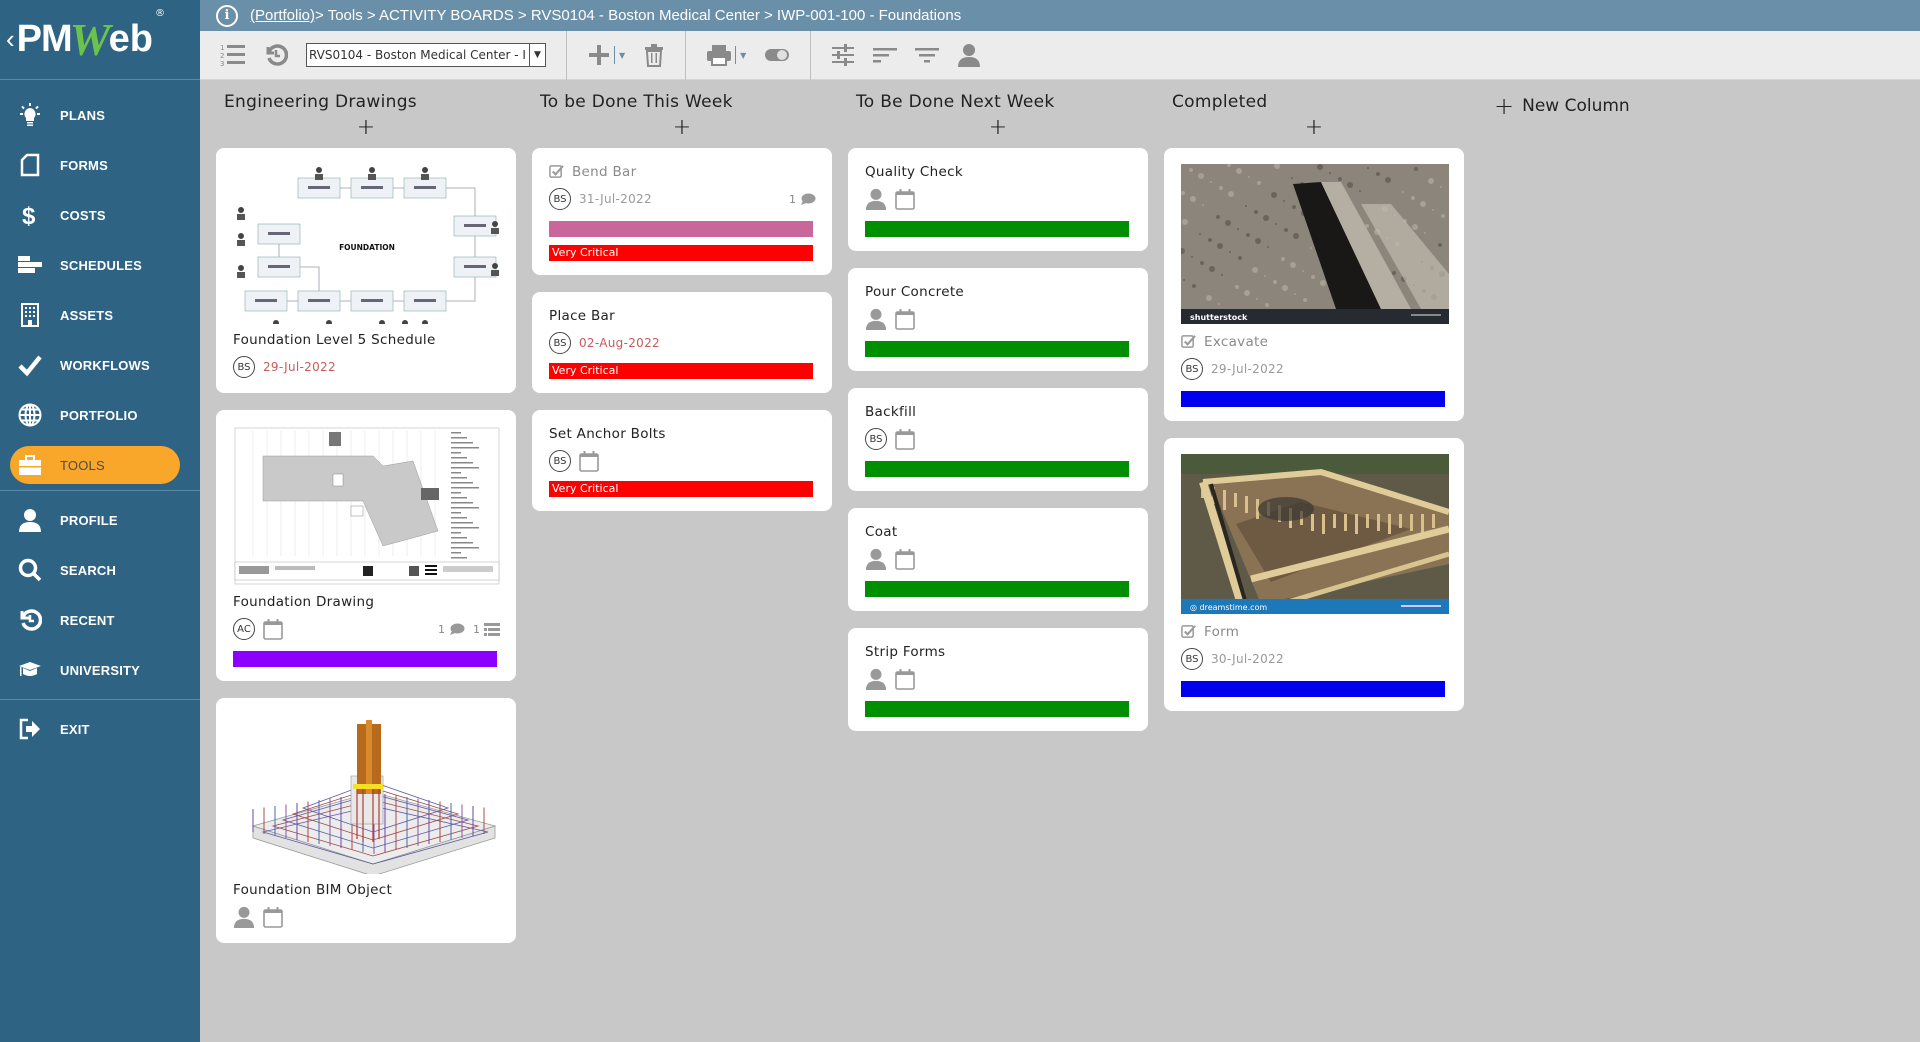 The height and width of the screenshot is (1042, 1920). I want to click on info-icon: i, so click(227, 15).